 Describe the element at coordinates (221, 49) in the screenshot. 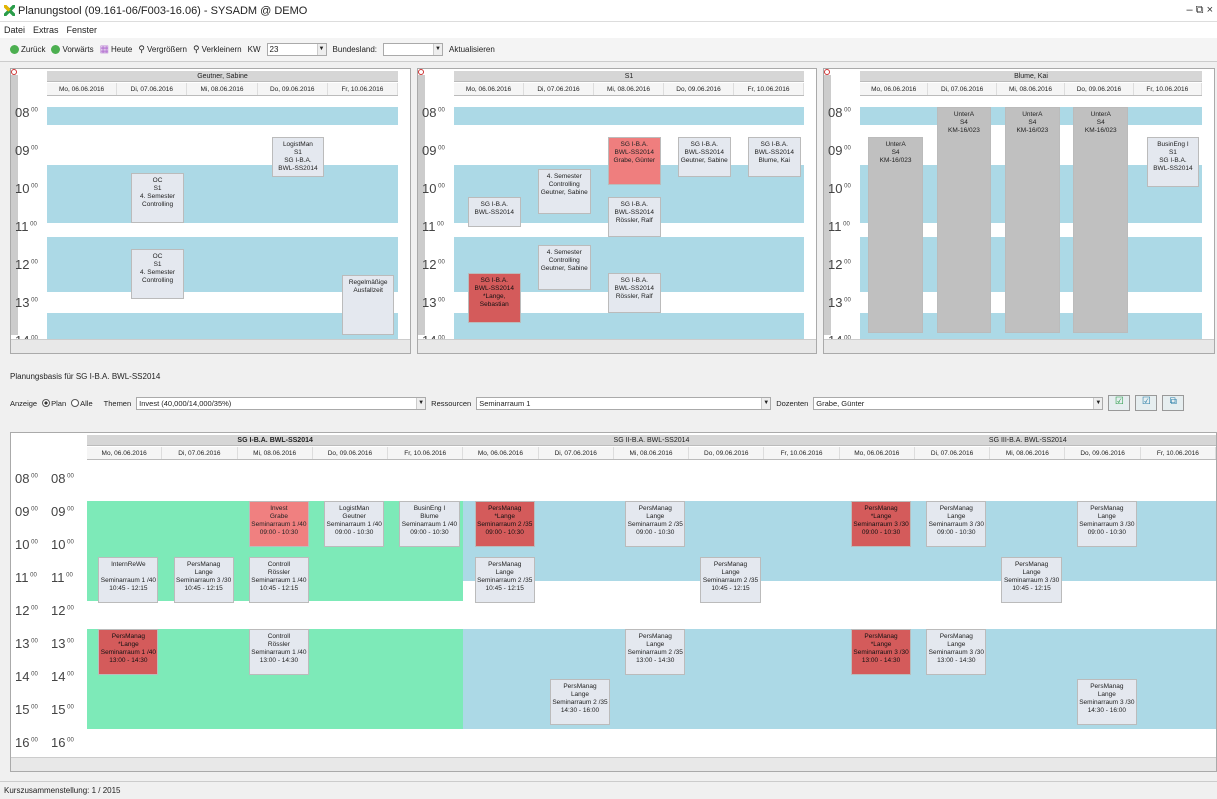

I see `zoom-out-label: Verkleinern` at that location.